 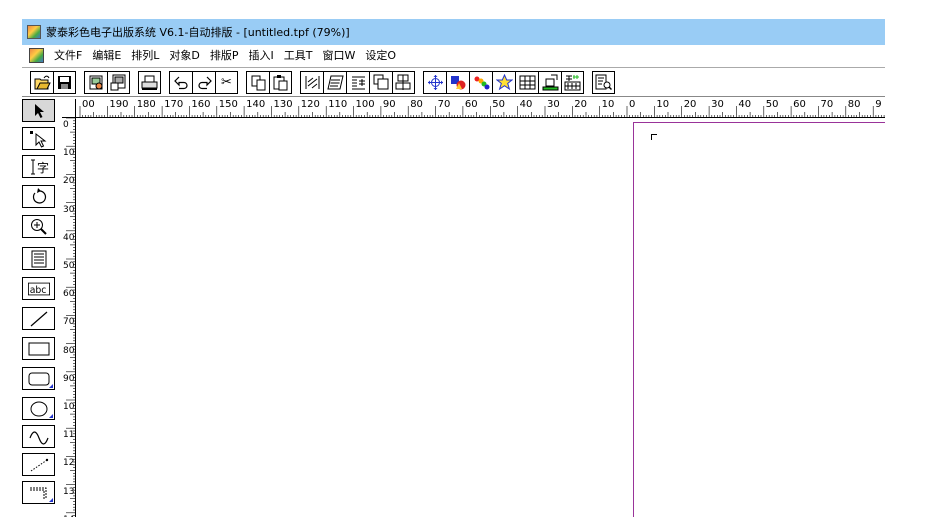 I want to click on app-icon, so click(x=34, y=32).